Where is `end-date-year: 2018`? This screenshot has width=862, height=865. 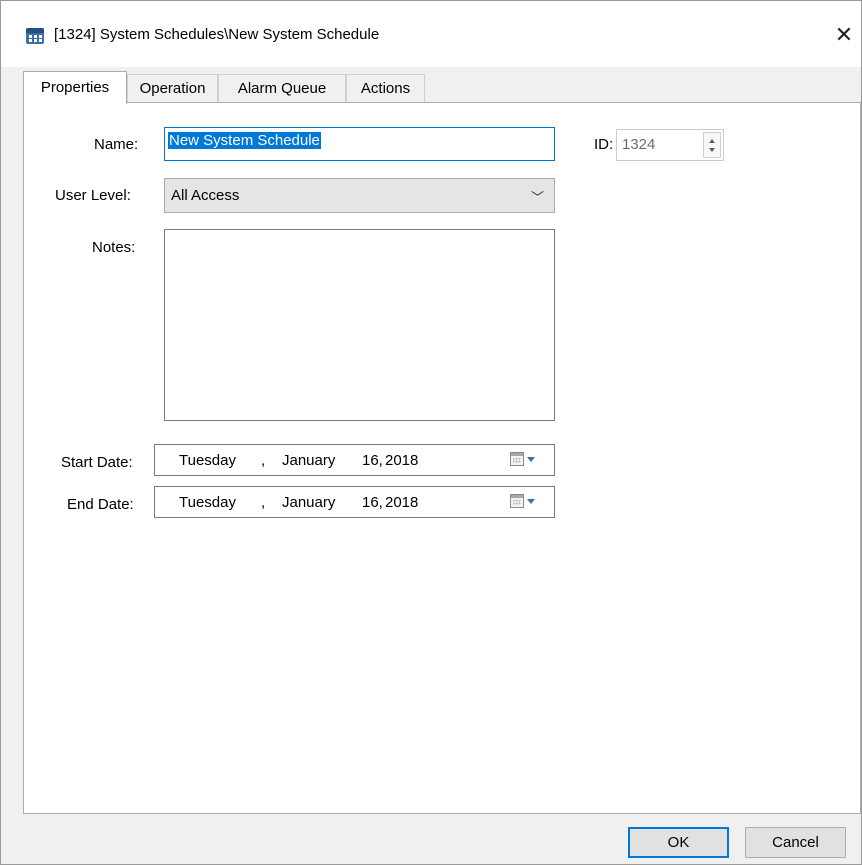 end-date-year: 2018 is located at coordinates (402, 502).